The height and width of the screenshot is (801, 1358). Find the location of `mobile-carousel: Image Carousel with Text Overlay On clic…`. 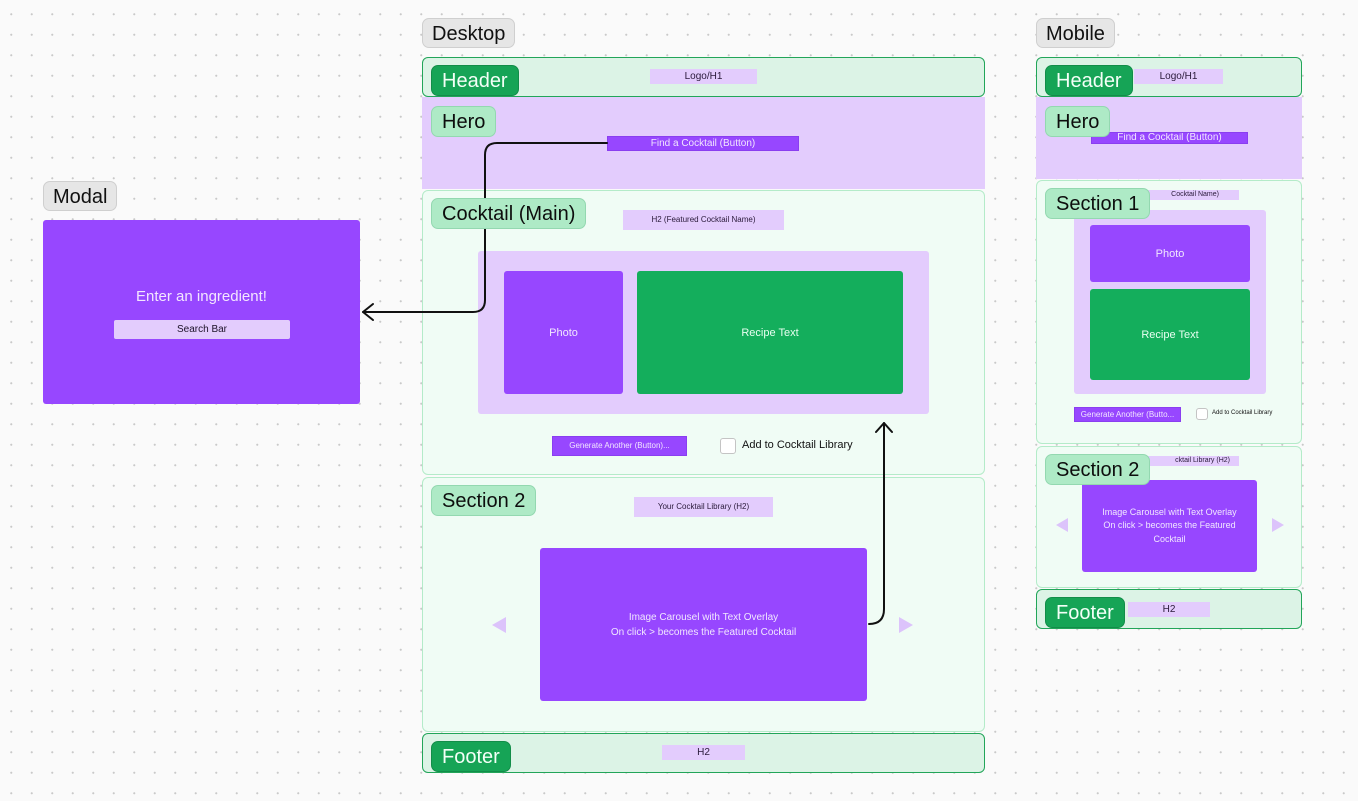

mobile-carousel: Image Carousel with Text Overlay On clic… is located at coordinates (1169, 526).